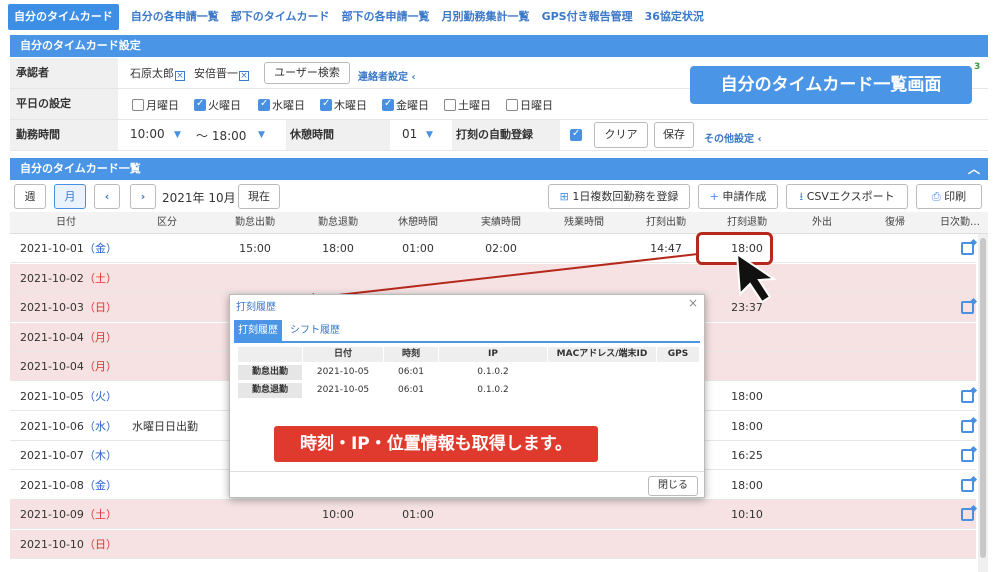  Describe the element at coordinates (258, 330) in the screenshot. I see `tab-stamp-history: 打刻履歴` at that location.